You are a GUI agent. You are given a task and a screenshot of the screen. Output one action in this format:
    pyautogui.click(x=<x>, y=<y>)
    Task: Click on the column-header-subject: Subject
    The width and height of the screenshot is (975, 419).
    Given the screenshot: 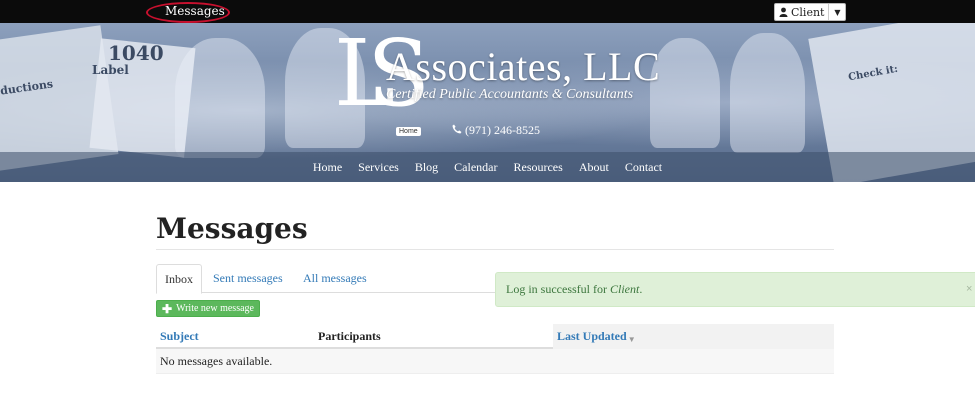 What is the action you would take?
    pyautogui.click(x=179, y=336)
    